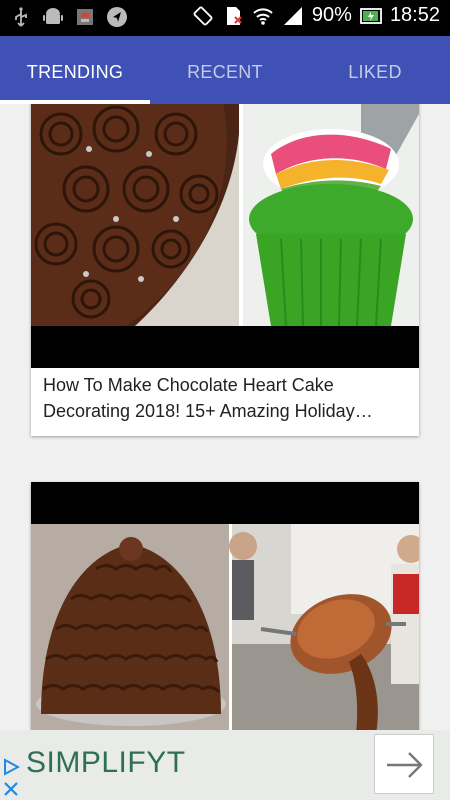  What do you see at coordinates (53, 16) in the screenshot?
I see `android-icon` at bounding box center [53, 16].